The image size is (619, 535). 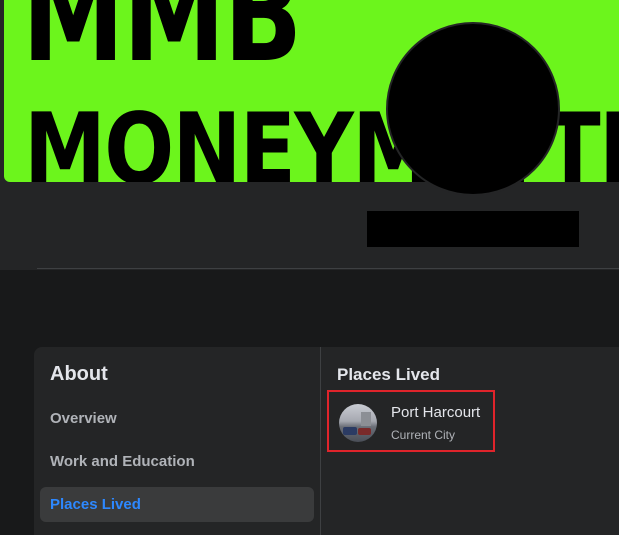 What do you see at coordinates (389, 374) in the screenshot?
I see `section-title-places-lived: Places Lived` at bounding box center [389, 374].